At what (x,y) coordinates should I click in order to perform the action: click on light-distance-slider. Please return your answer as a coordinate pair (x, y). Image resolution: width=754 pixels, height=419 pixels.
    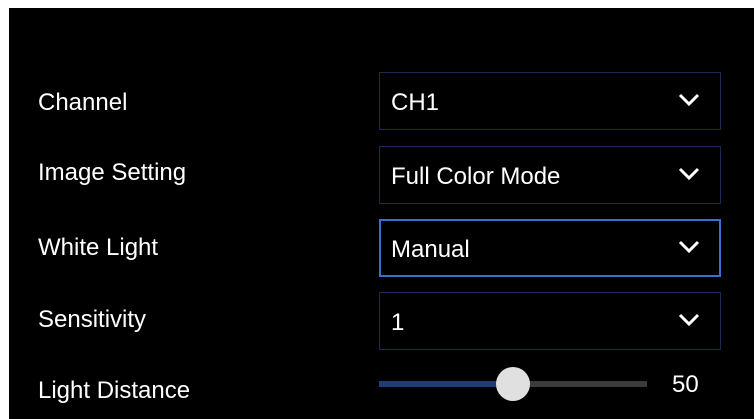
    Looking at the image, I should click on (513, 384).